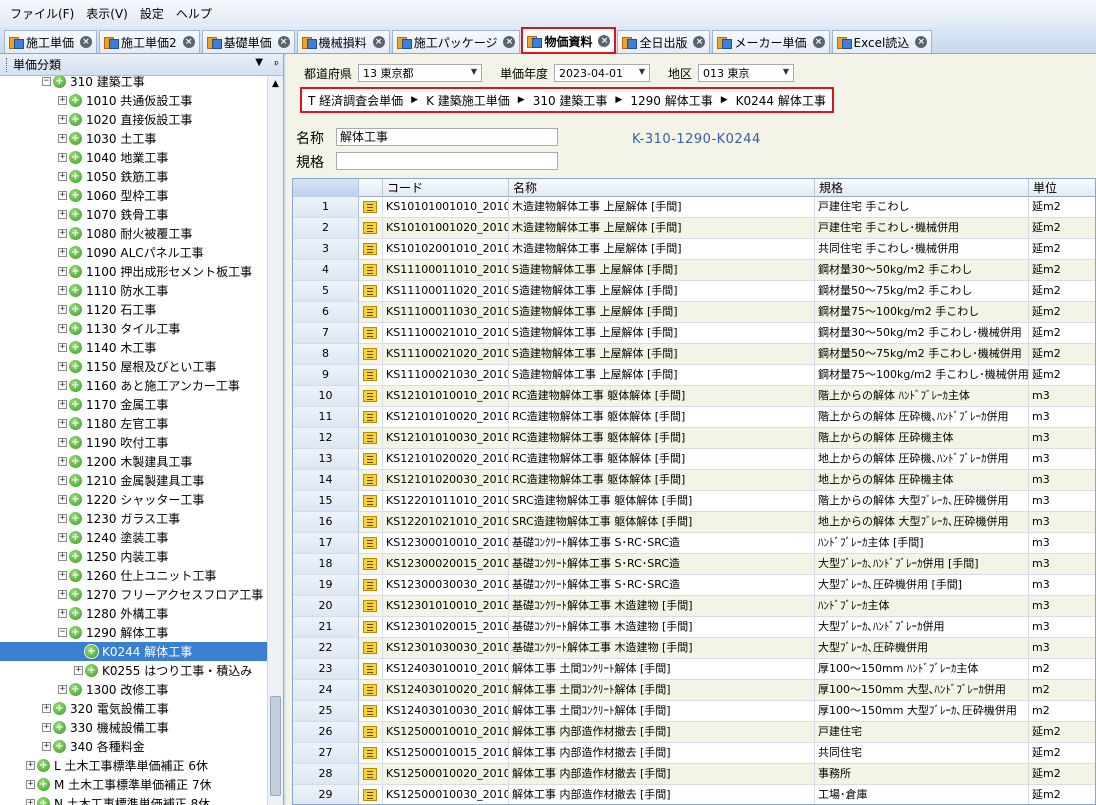  I want to click on tree-item: + +1190 吹付工事, so click(84, 442).